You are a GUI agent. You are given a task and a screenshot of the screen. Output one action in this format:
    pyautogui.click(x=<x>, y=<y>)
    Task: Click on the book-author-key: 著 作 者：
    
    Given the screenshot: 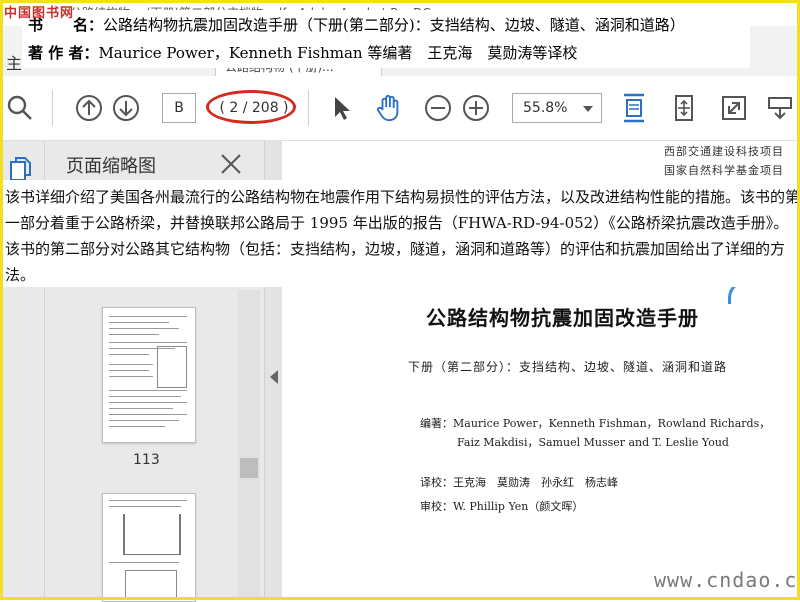 What is the action you would take?
    pyautogui.click(x=63, y=53)
    